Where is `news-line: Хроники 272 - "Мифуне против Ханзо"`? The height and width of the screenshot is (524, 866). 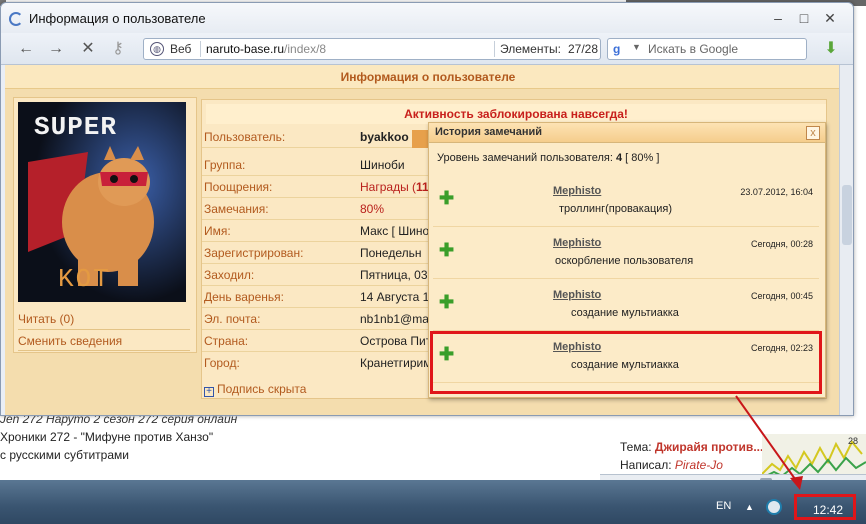
news-line: Хроники 272 - "Мифуне против Ханзо" is located at coordinates (106, 437).